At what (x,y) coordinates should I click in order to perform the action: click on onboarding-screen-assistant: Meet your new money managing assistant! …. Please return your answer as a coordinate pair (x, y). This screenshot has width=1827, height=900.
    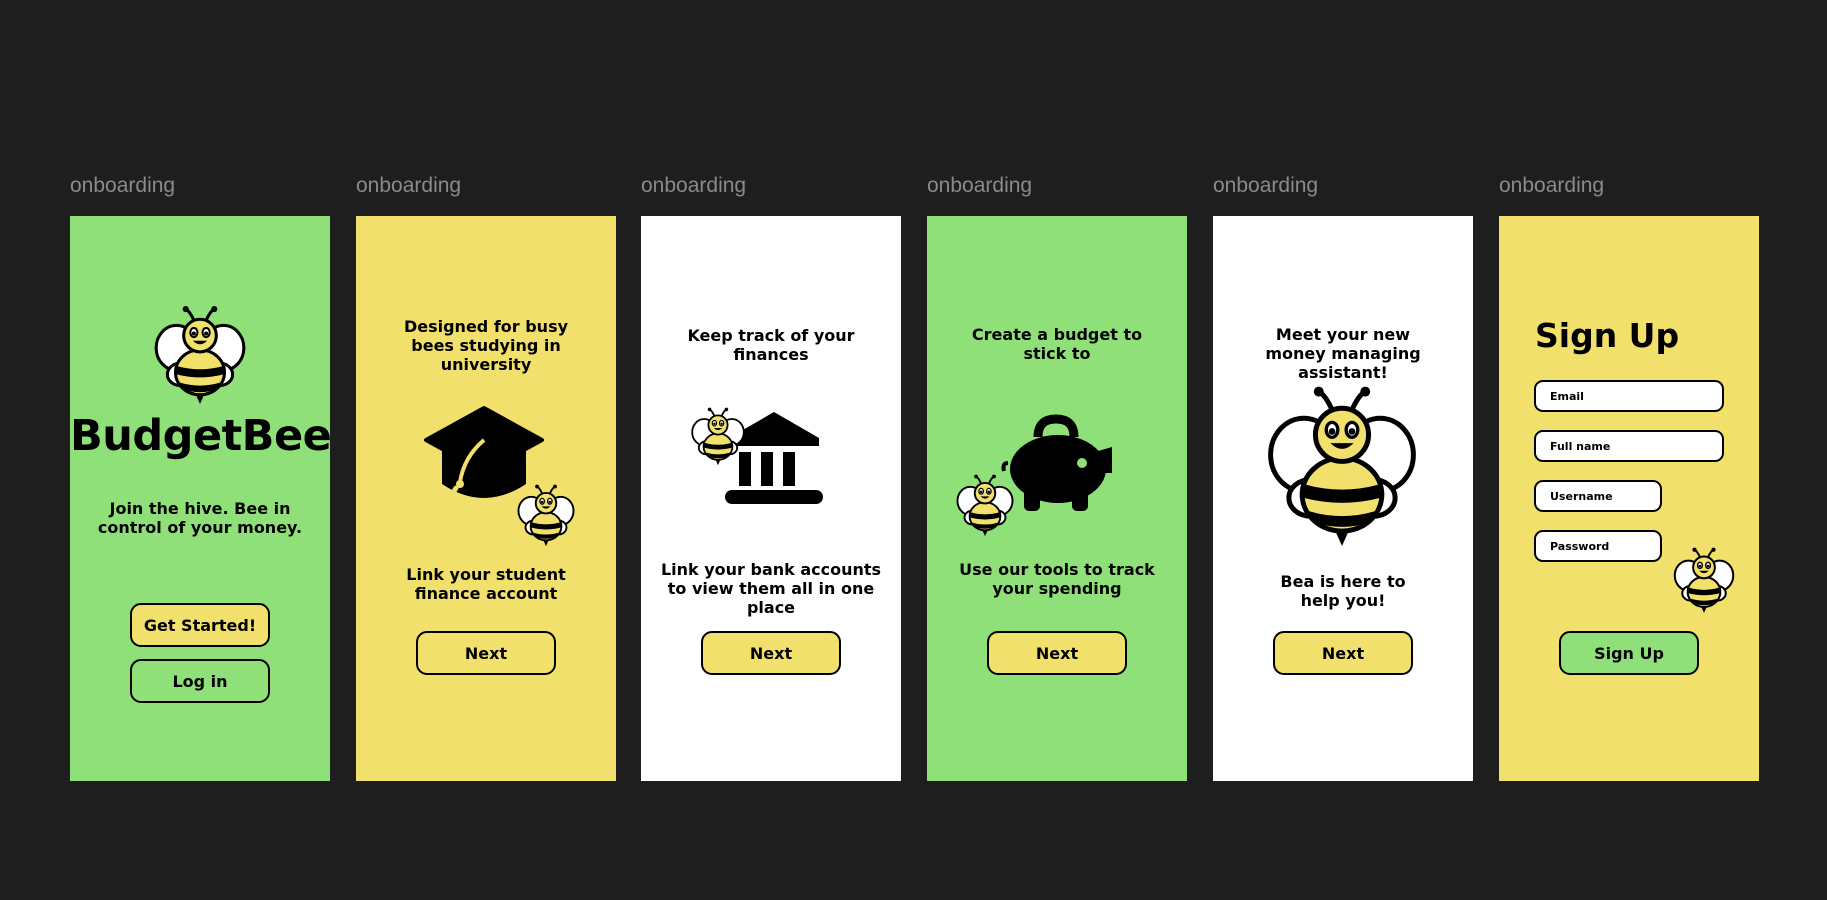
    Looking at the image, I should click on (1343, 498).